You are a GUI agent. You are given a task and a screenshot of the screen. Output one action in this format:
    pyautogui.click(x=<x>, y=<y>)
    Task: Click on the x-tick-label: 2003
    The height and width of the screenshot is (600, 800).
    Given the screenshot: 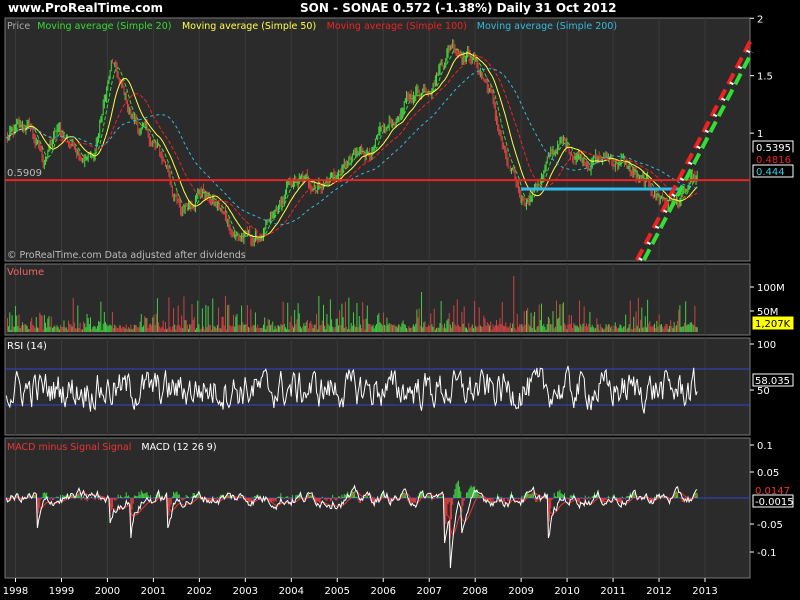 What is the action you would take?
    pyautogui.click(x=245, y=591)
    